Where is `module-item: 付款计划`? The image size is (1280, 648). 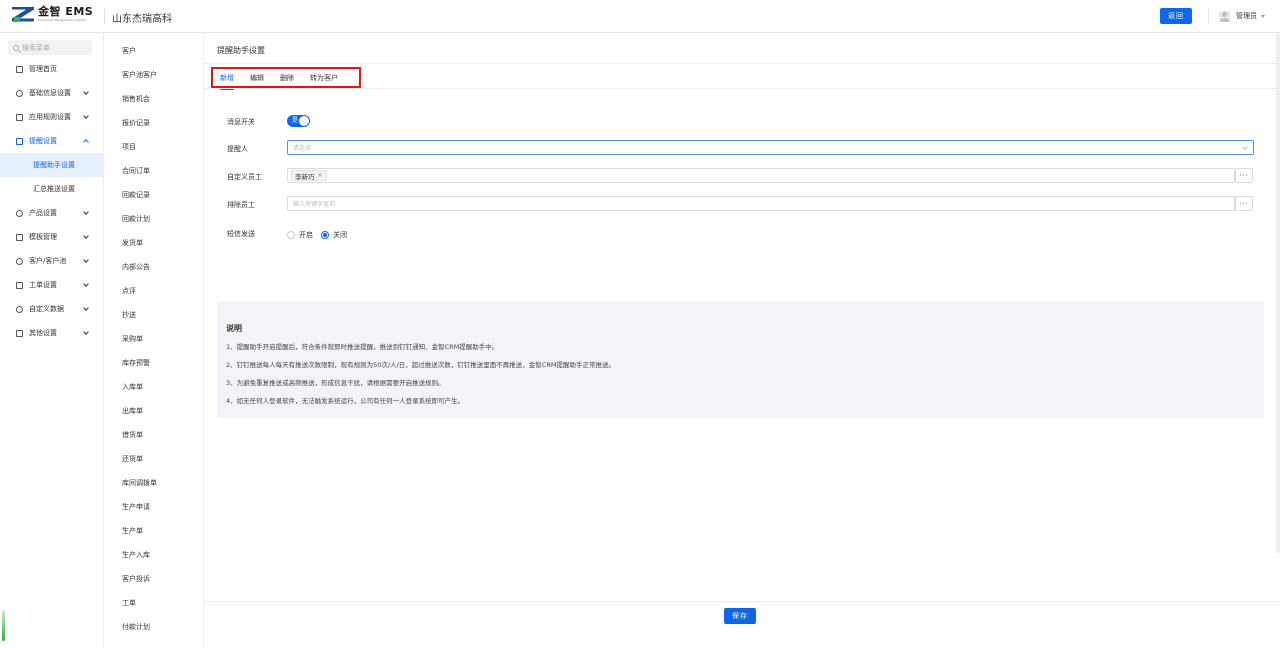
module-item: 付款计划 is located at coordinates (153, 627).